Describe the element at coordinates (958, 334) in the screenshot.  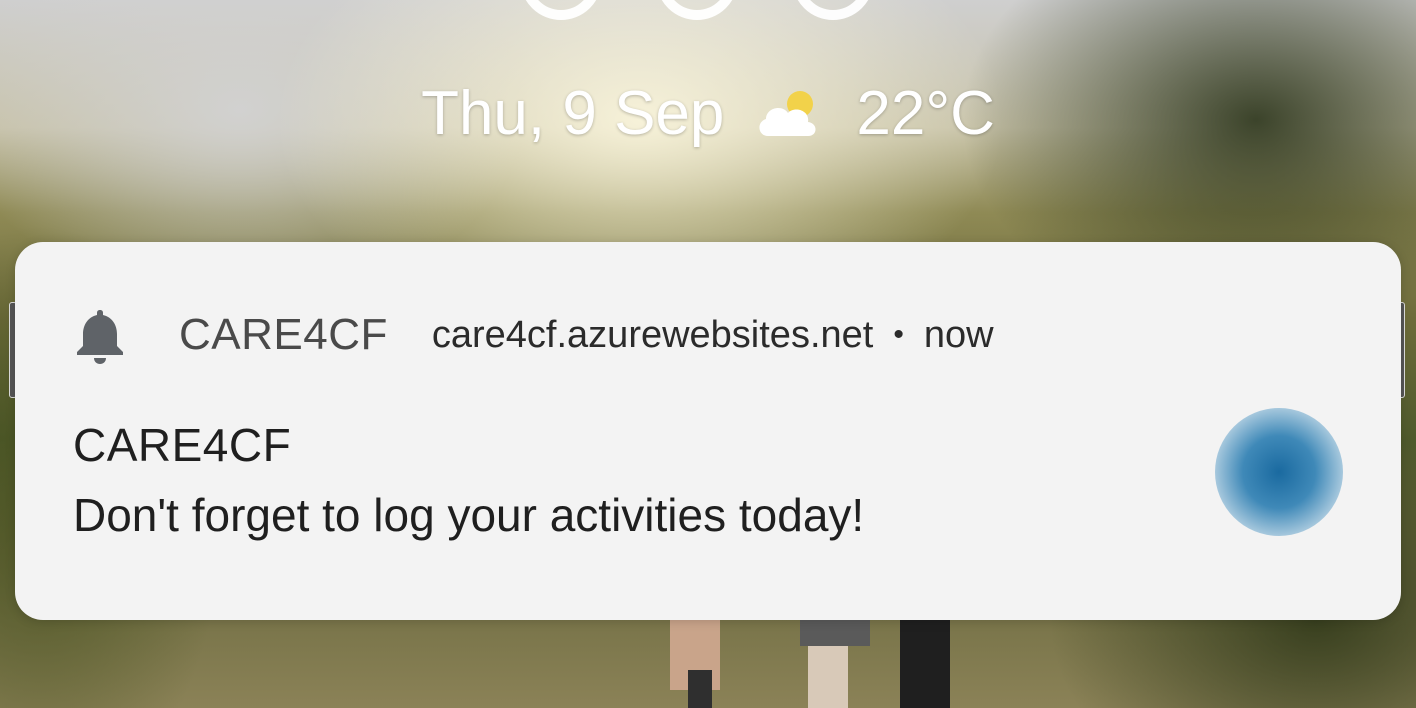
I see `notification-time: now` at that location.